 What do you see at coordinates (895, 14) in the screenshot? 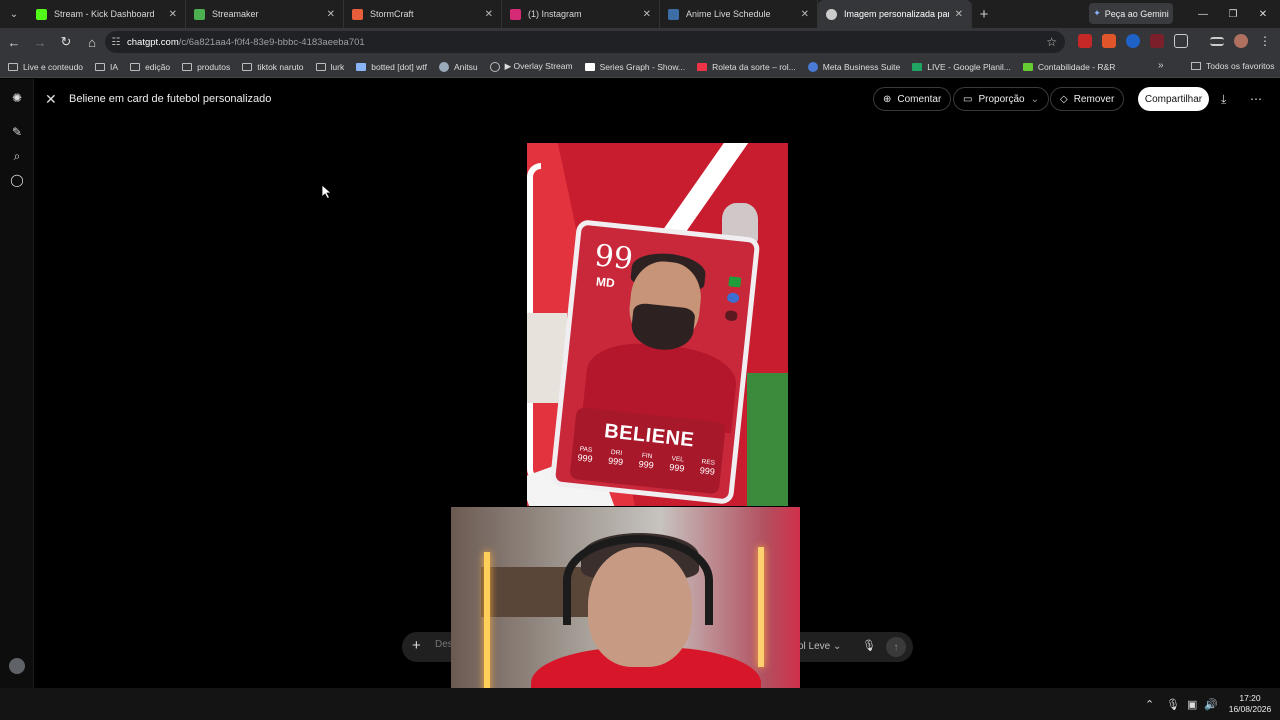
I see `tab-chatgpt-image: Imagem personalizada para usu ✕` at bounding box center [895, 14].